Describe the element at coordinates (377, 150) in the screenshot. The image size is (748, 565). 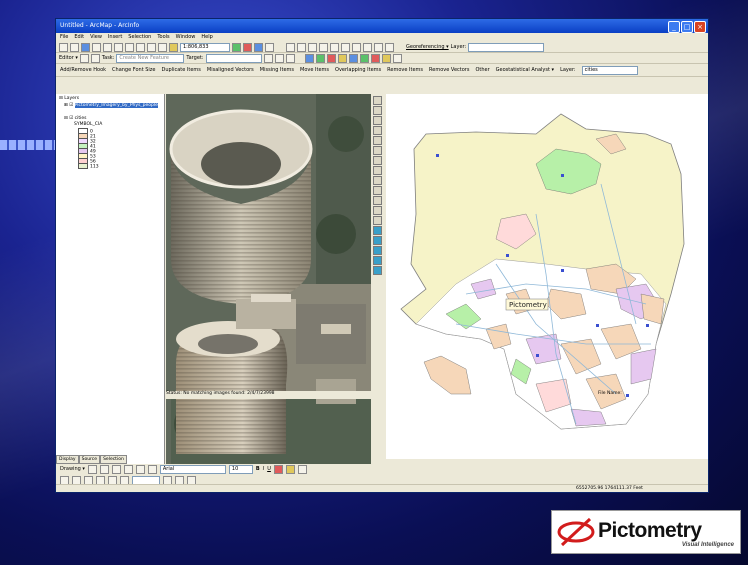
I see `measure-height-icon` at that location.